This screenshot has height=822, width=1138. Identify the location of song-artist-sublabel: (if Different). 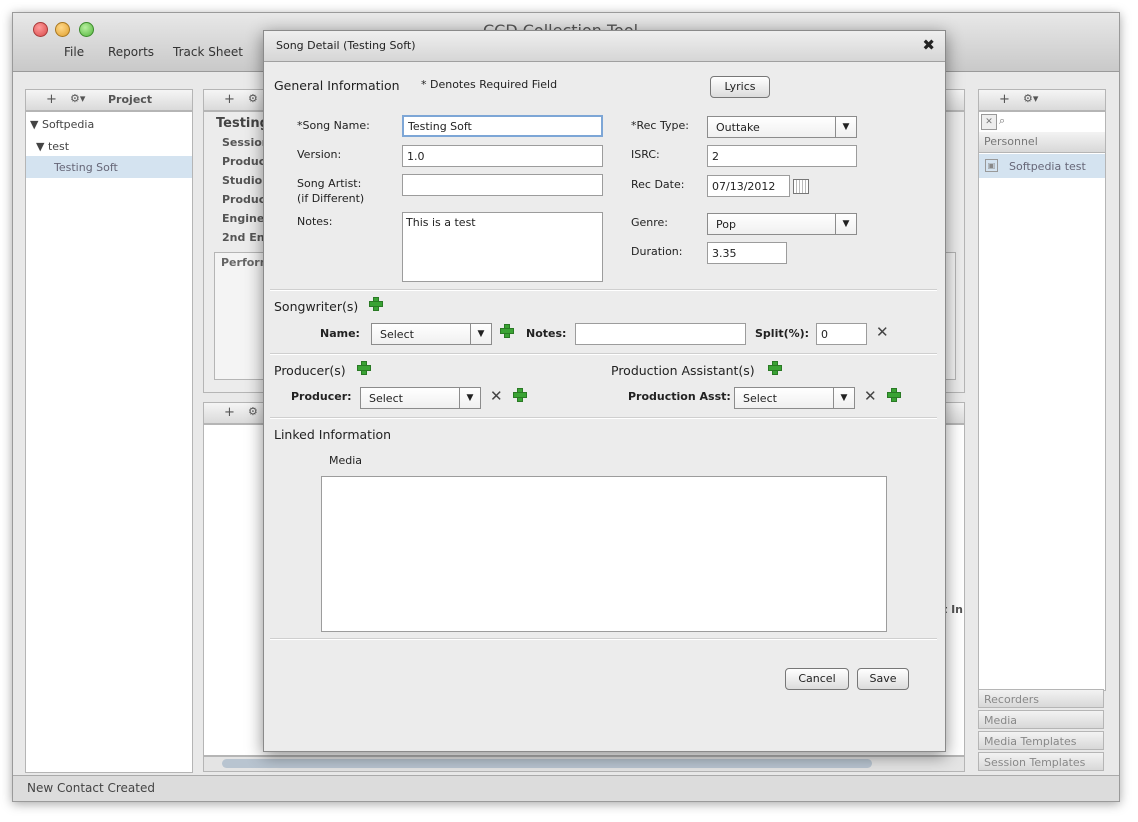
(331, 198).